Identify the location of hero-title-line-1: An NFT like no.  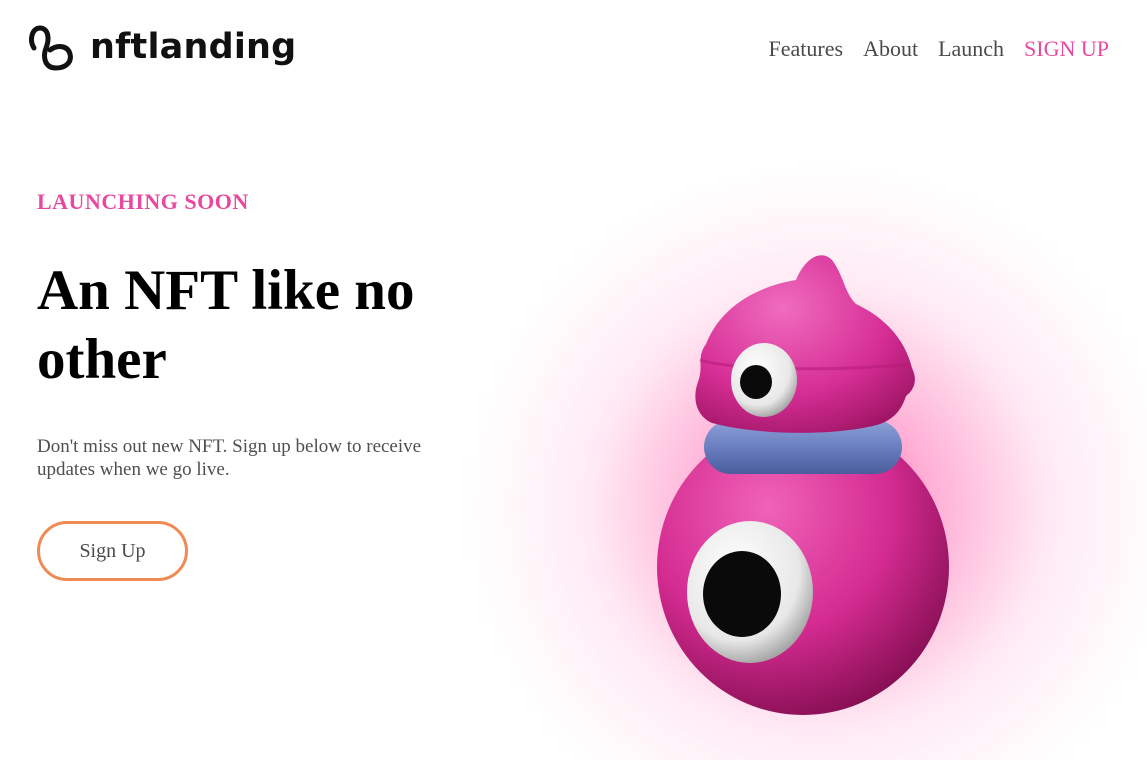
(226, 290).